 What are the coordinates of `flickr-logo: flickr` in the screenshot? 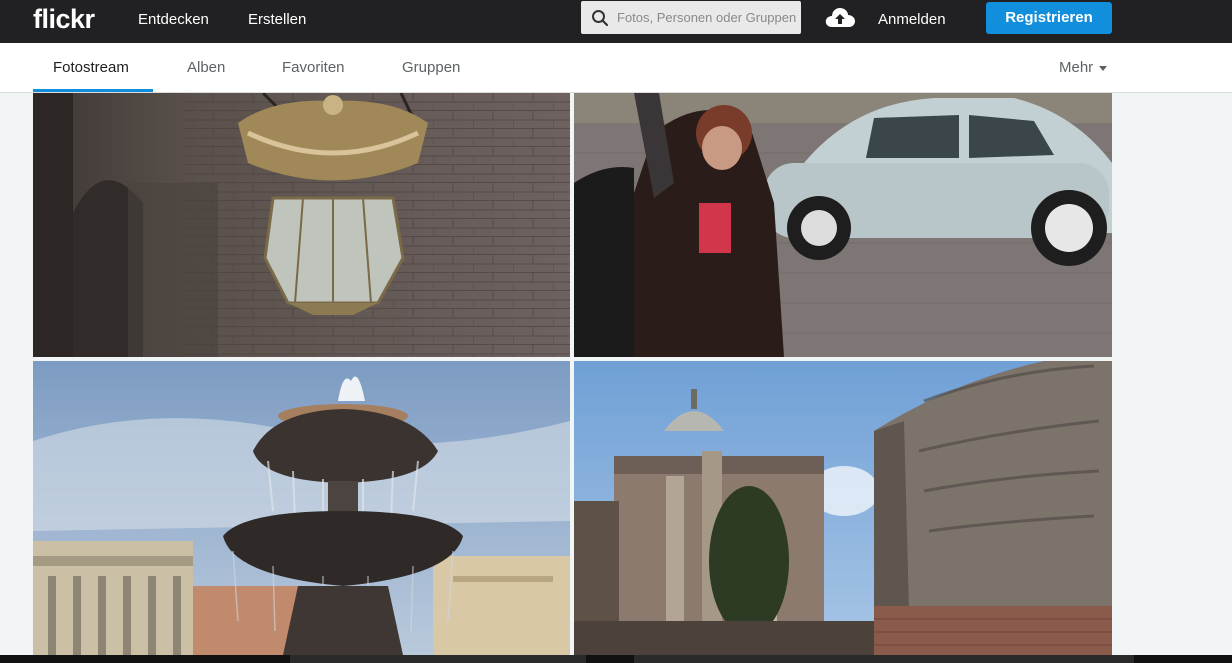 It's located at (64, 19).